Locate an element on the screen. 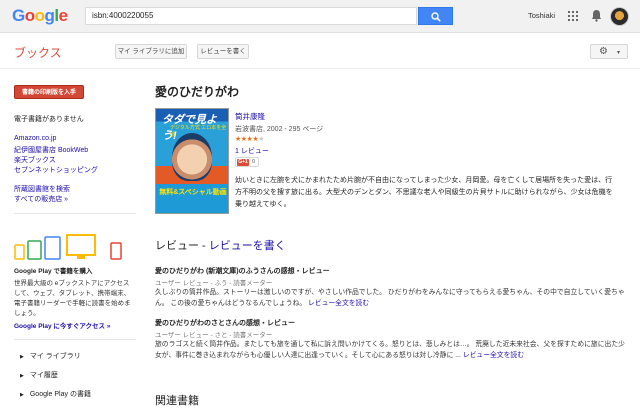  chevron-down-icon: ▾ is located at coordinates (619, 53).